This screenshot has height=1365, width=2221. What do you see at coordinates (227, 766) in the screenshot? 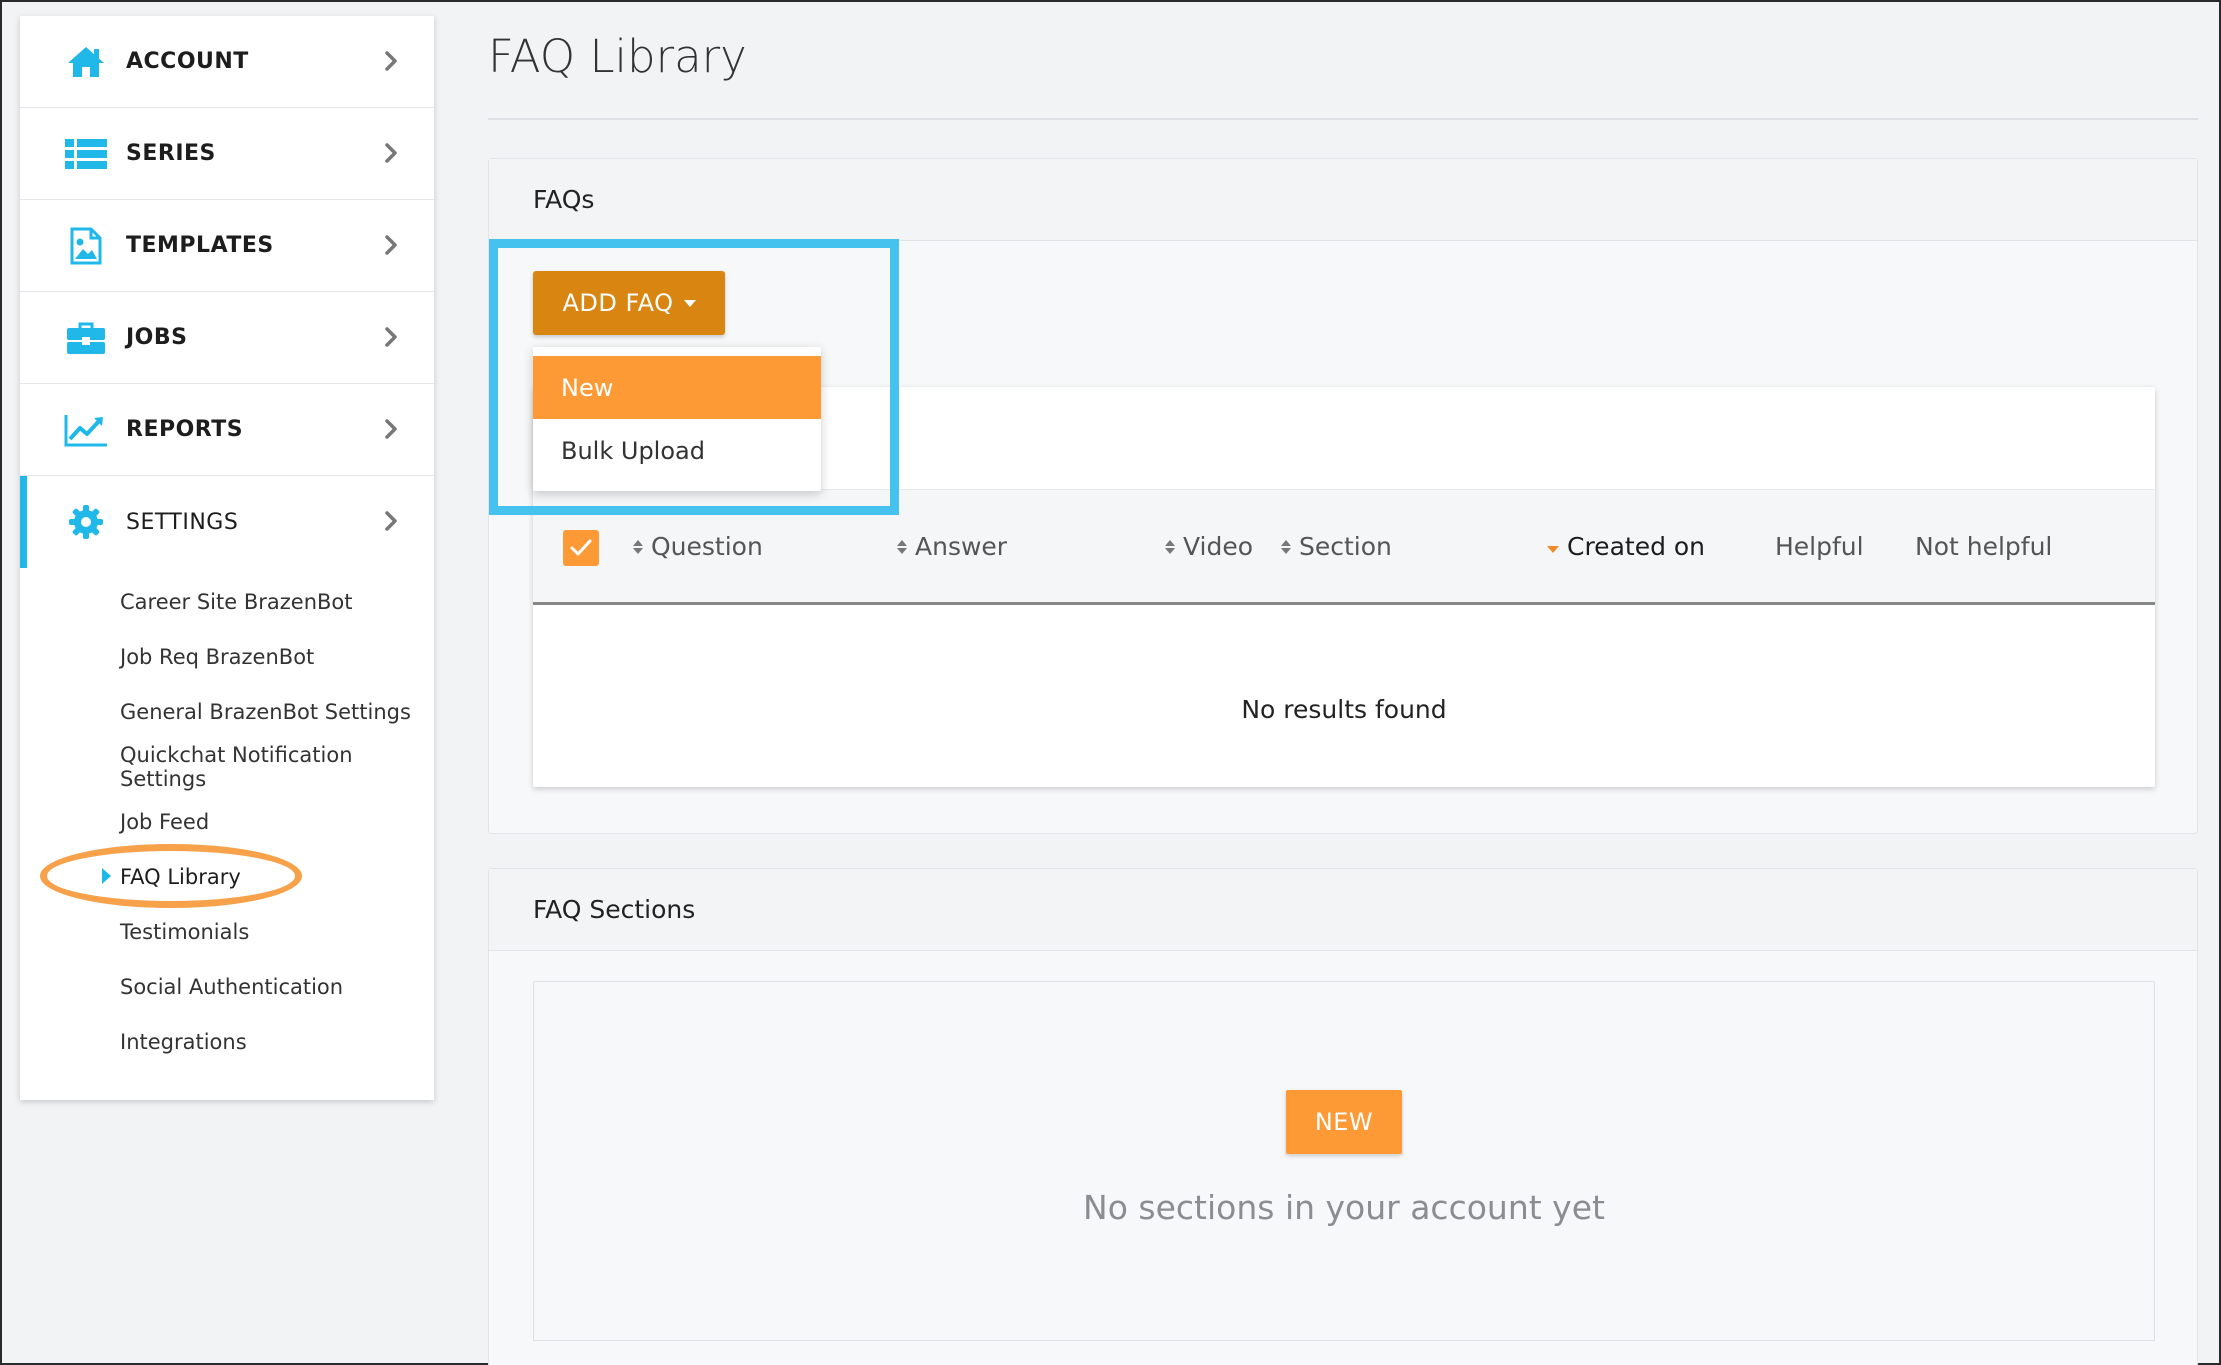
I see `subnav-item-quickchat-notification-settings: Quickchat Notification Settings` at bounding box center [227, 766].